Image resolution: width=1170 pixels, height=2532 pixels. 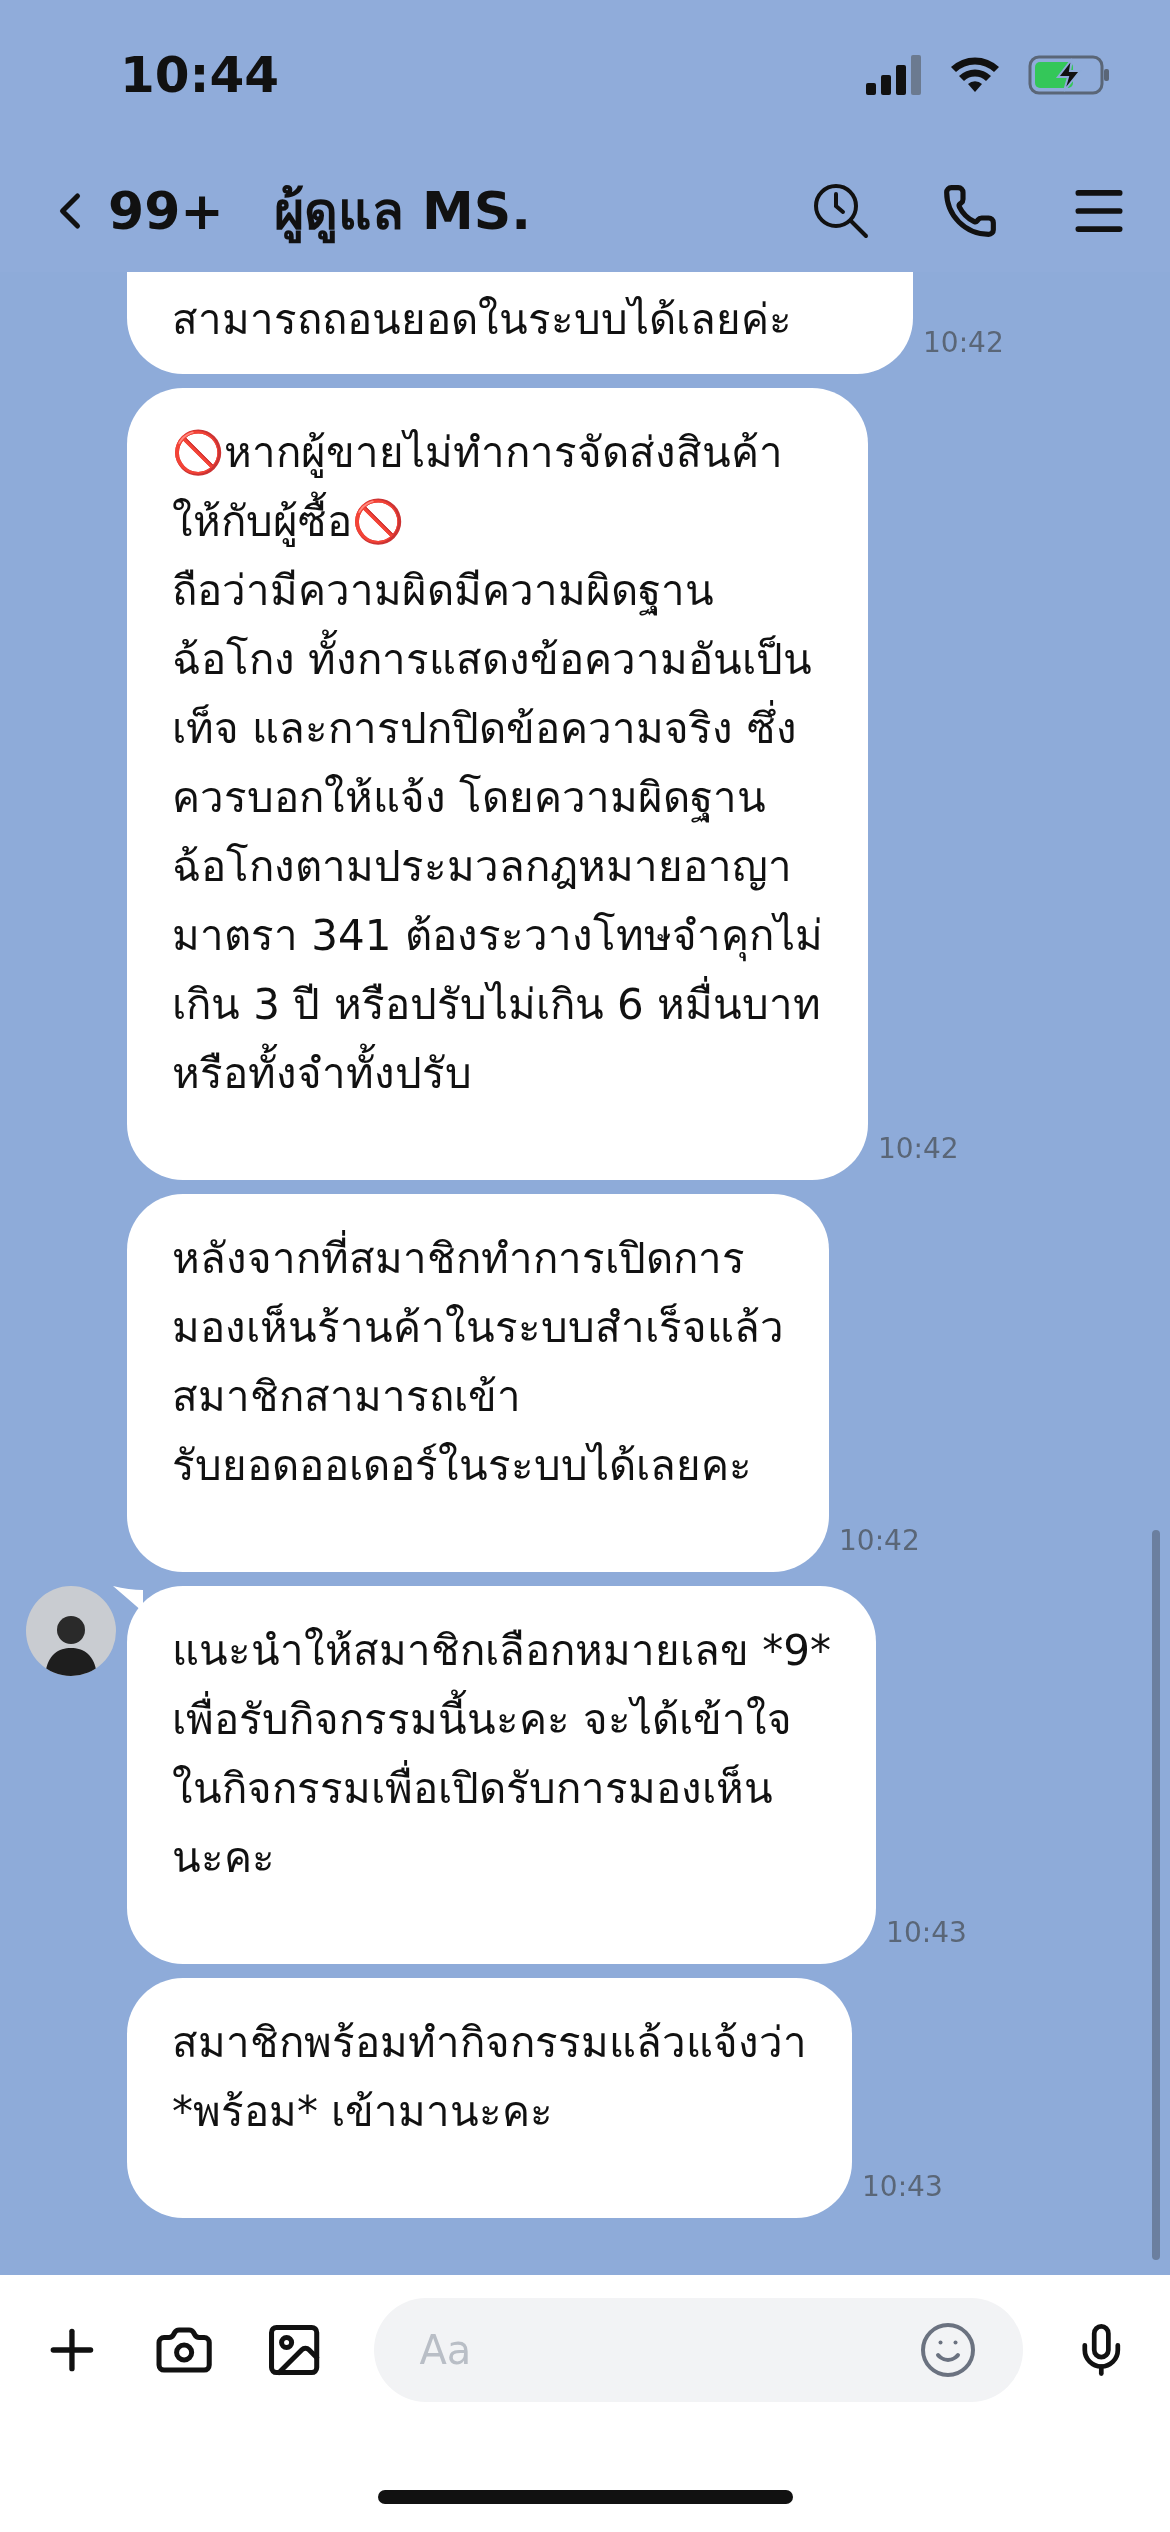 What do you see at coordinates (894, 75) in the screenshot?
I see `signal-icon` at bounding box center [894, 75].